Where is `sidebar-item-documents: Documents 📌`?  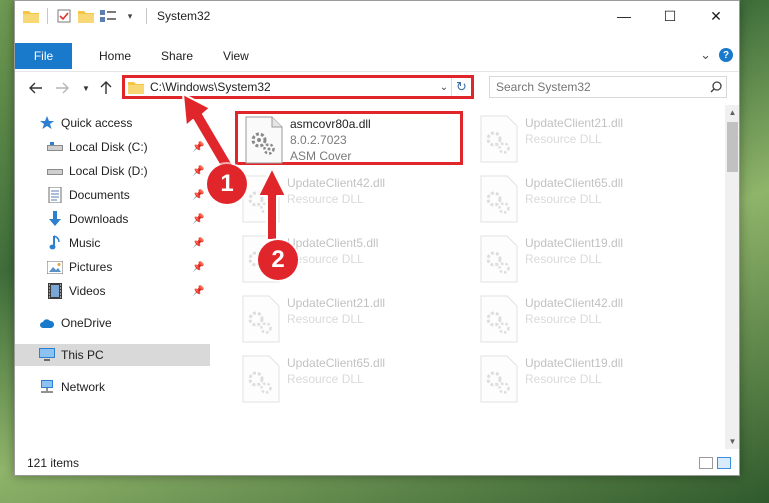
sidebar-item-documents: Documents 📌 is located at coordinates (112, 195).